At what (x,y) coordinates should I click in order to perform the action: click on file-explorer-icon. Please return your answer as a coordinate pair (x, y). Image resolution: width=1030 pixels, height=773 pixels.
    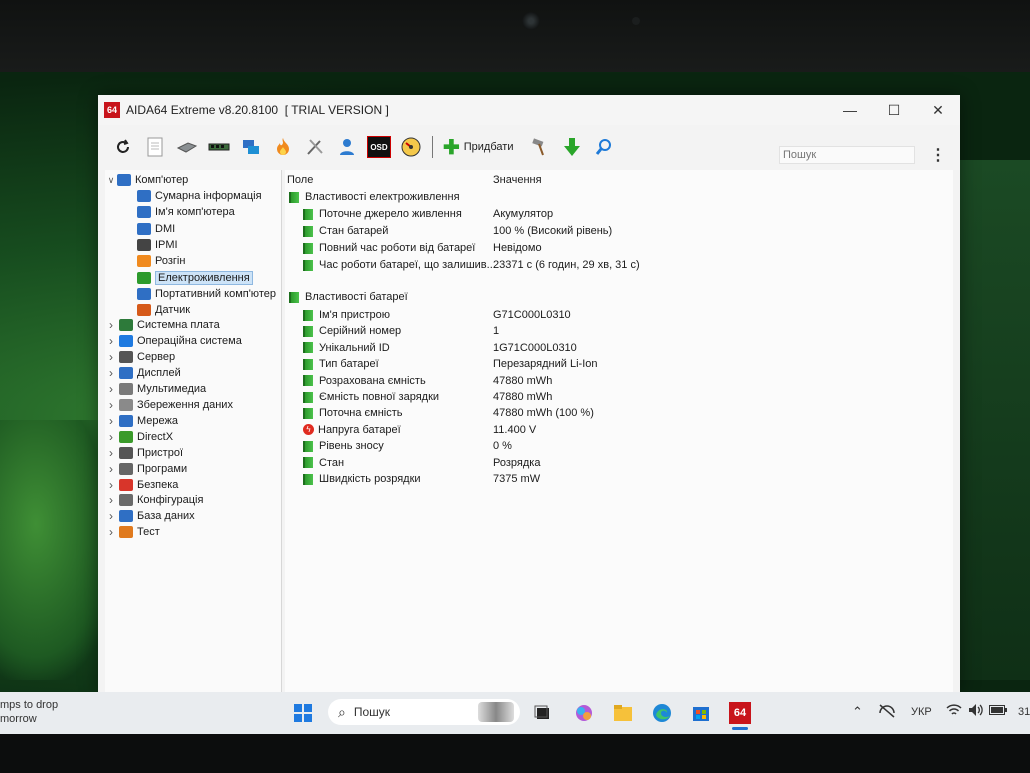
    Looking at the image, I should click on (623, 713).